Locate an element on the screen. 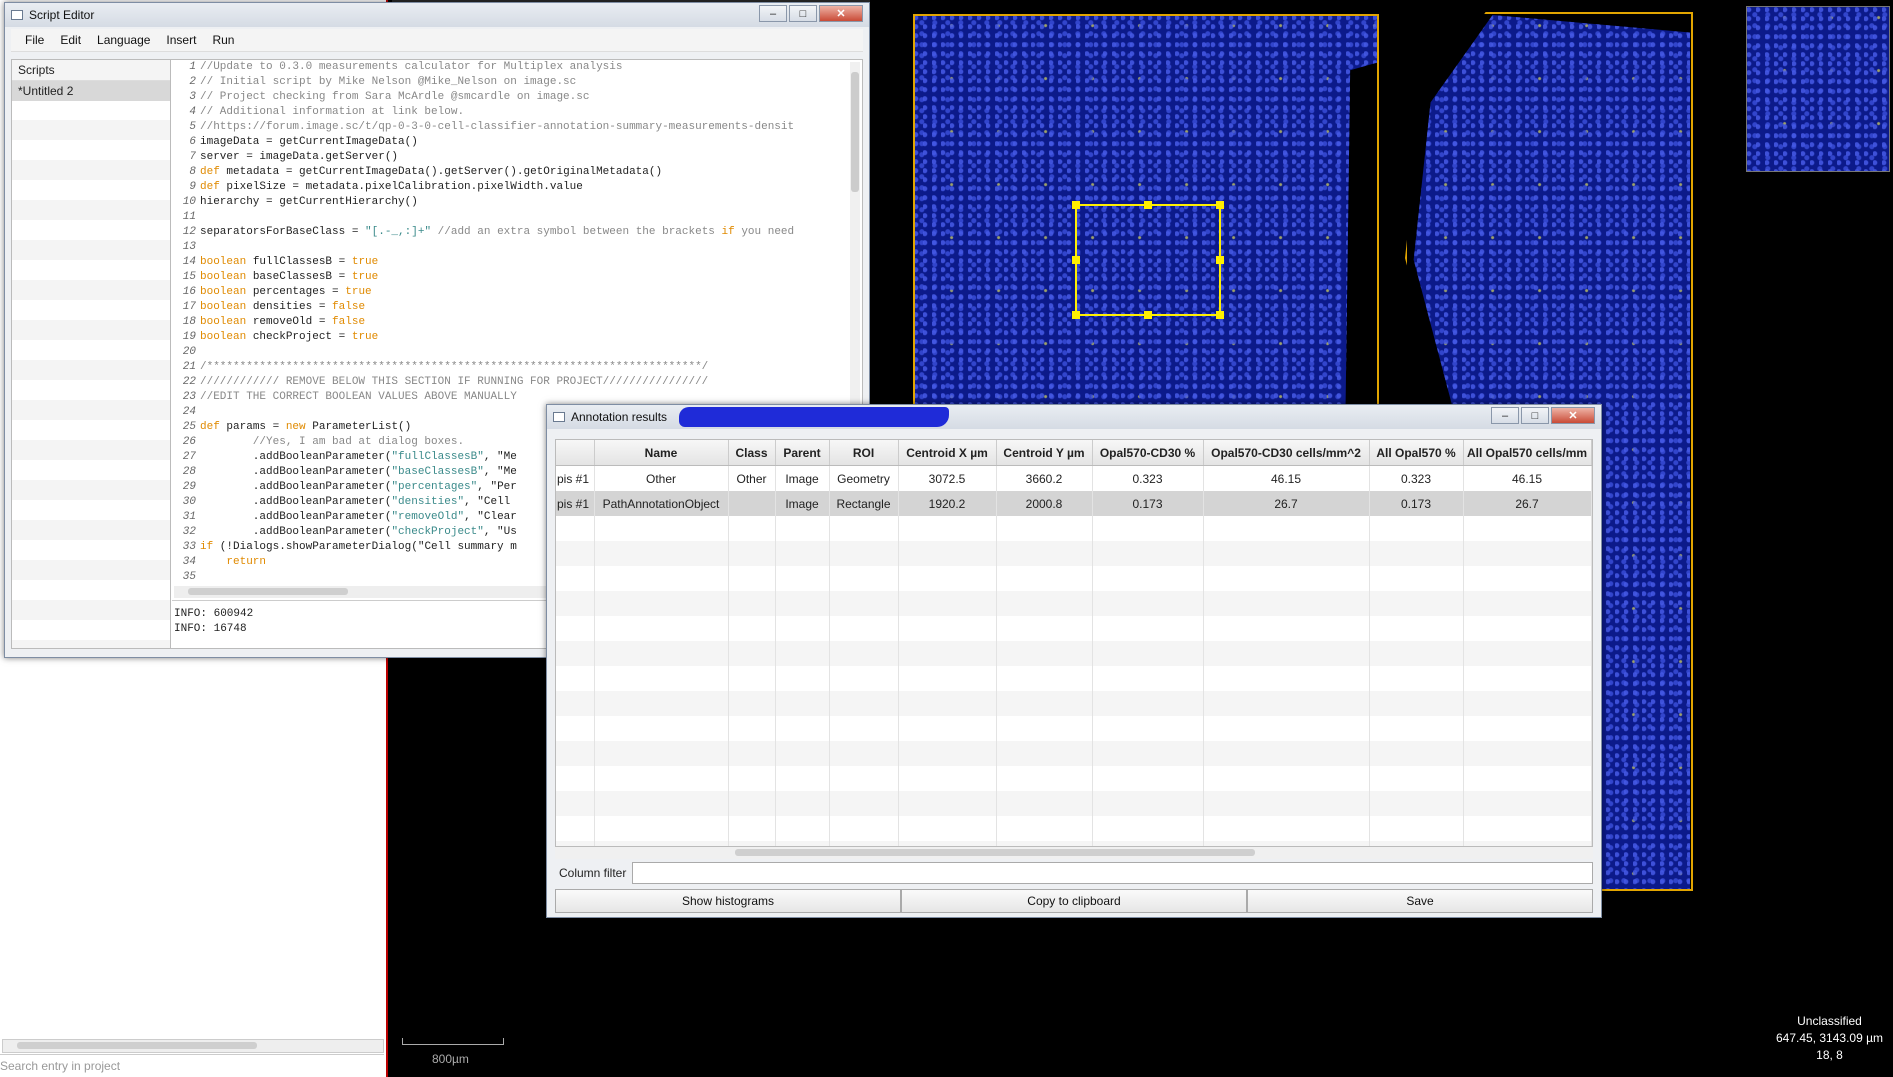 This screenshot has width=1893, height=1077. scripts-header: Scripts is located at coordinates (91, 70).